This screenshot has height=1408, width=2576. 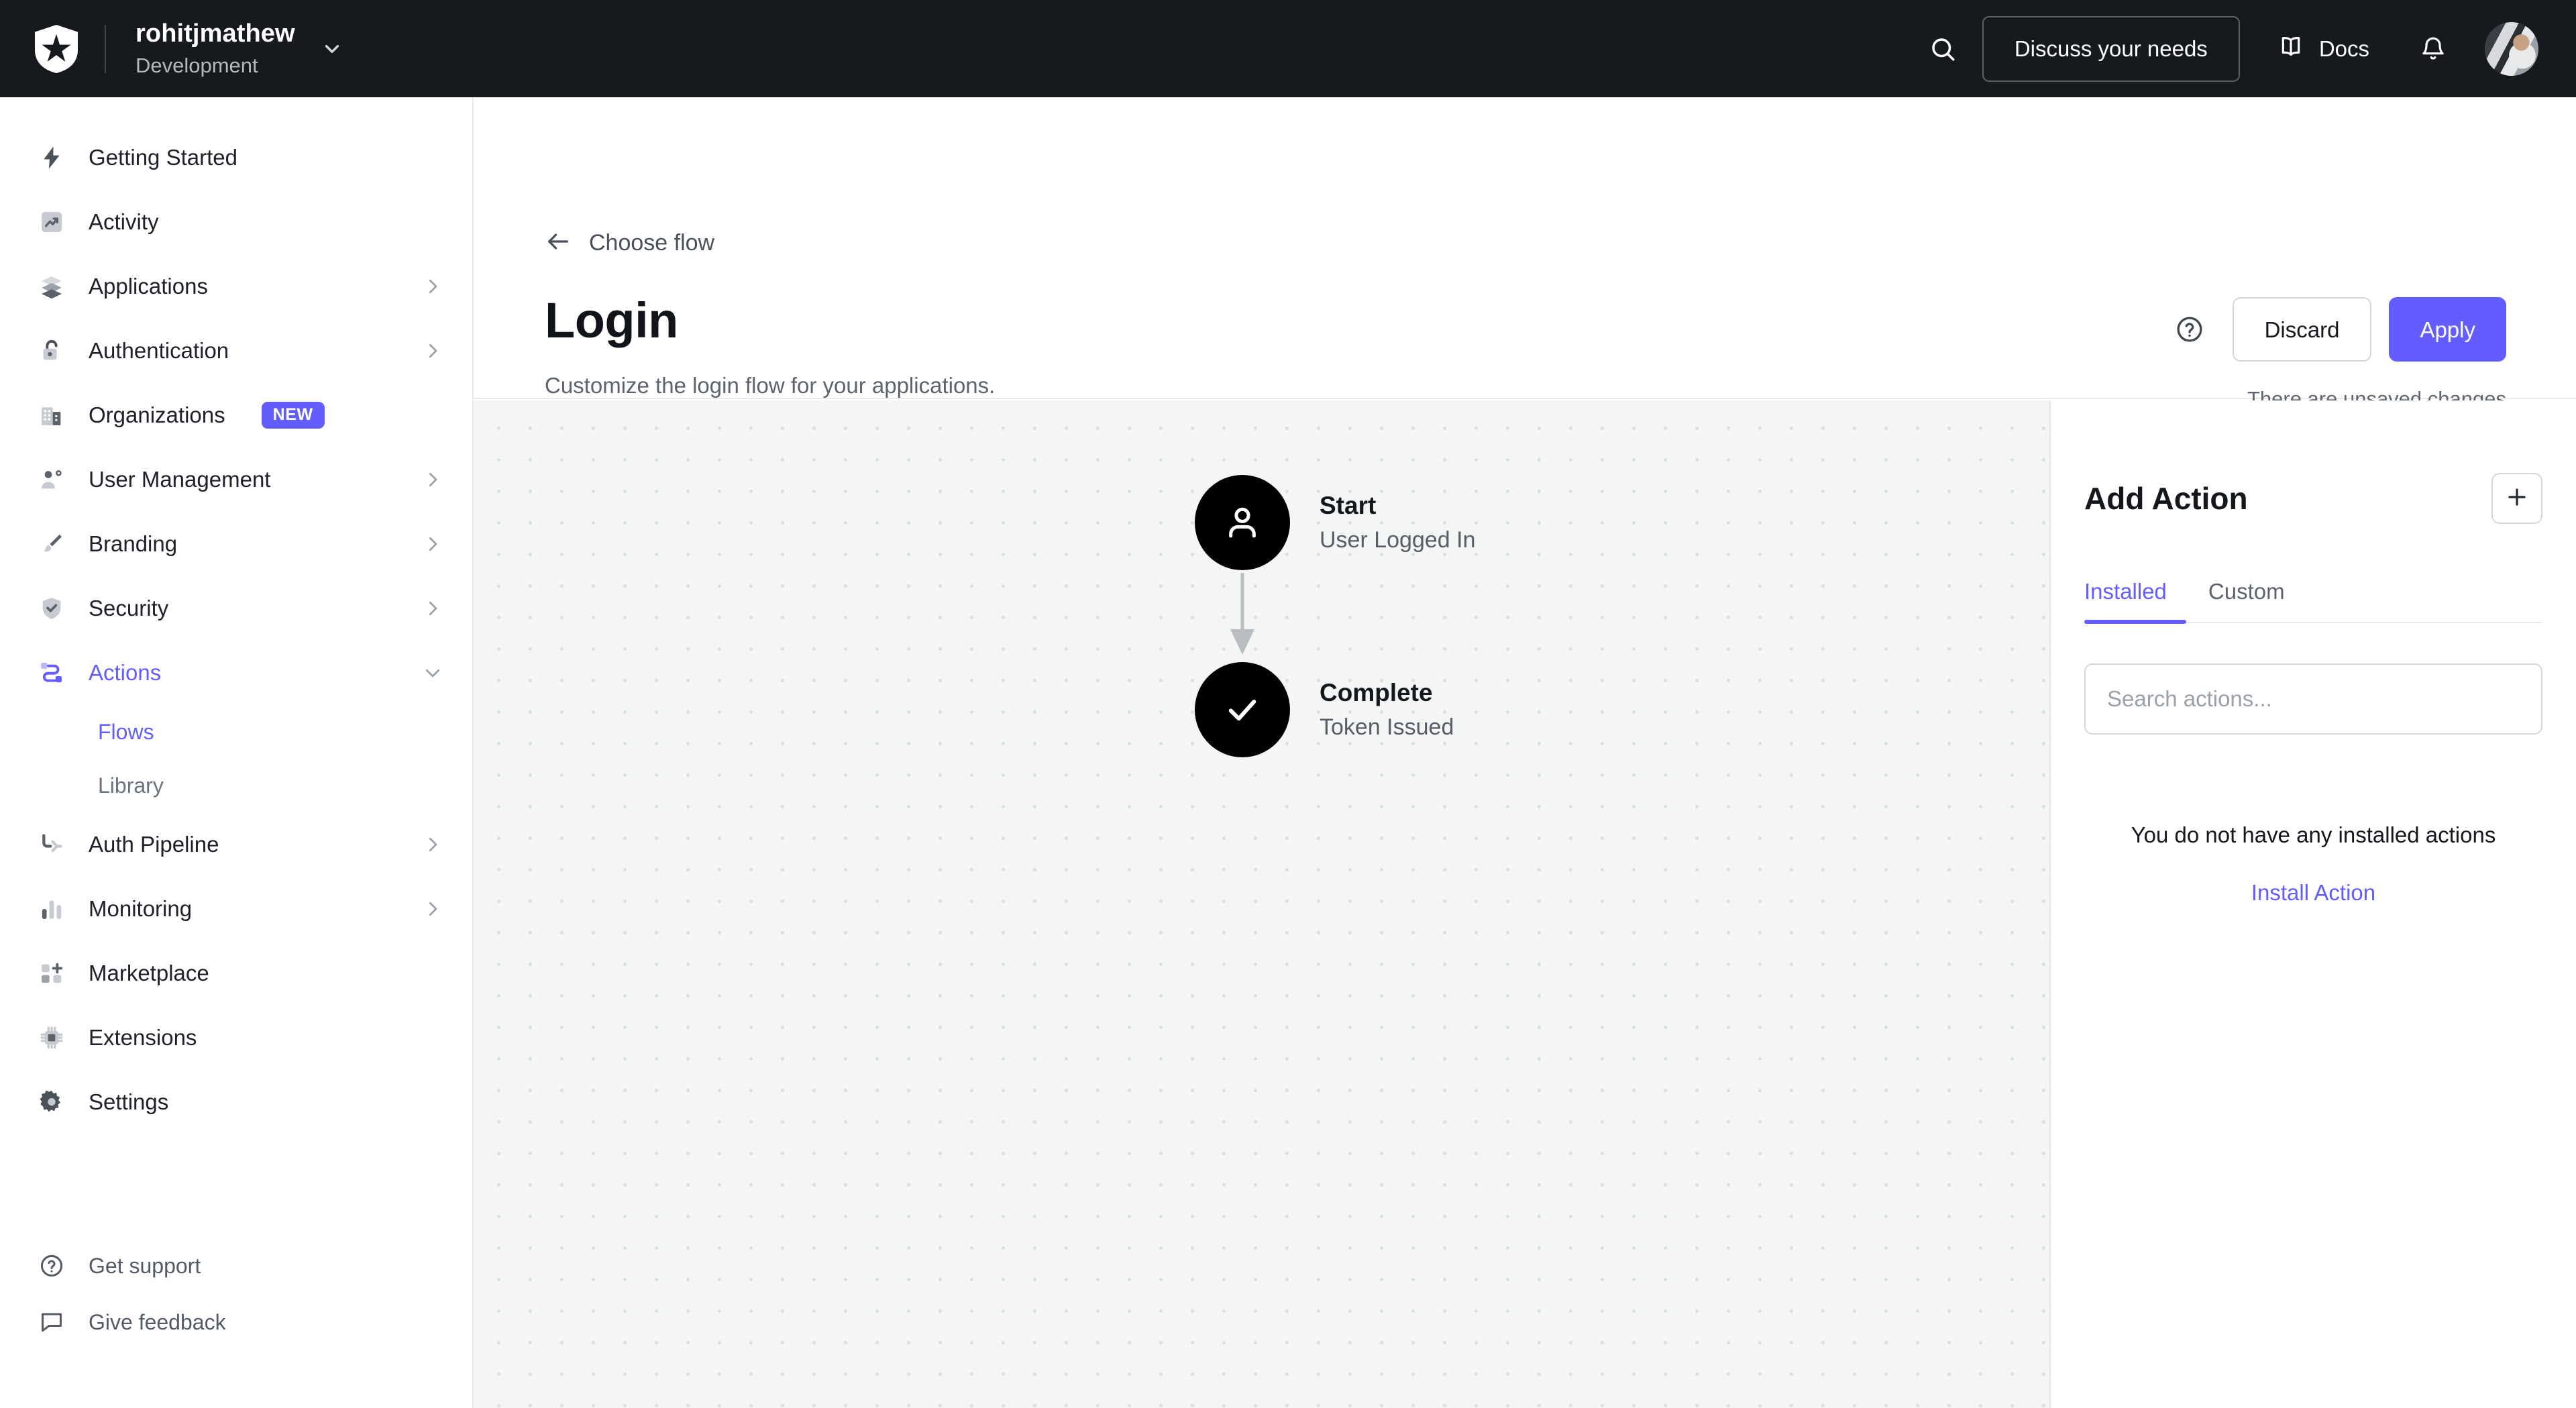 I want to click on check-icon, so click(x=1242, y=709).